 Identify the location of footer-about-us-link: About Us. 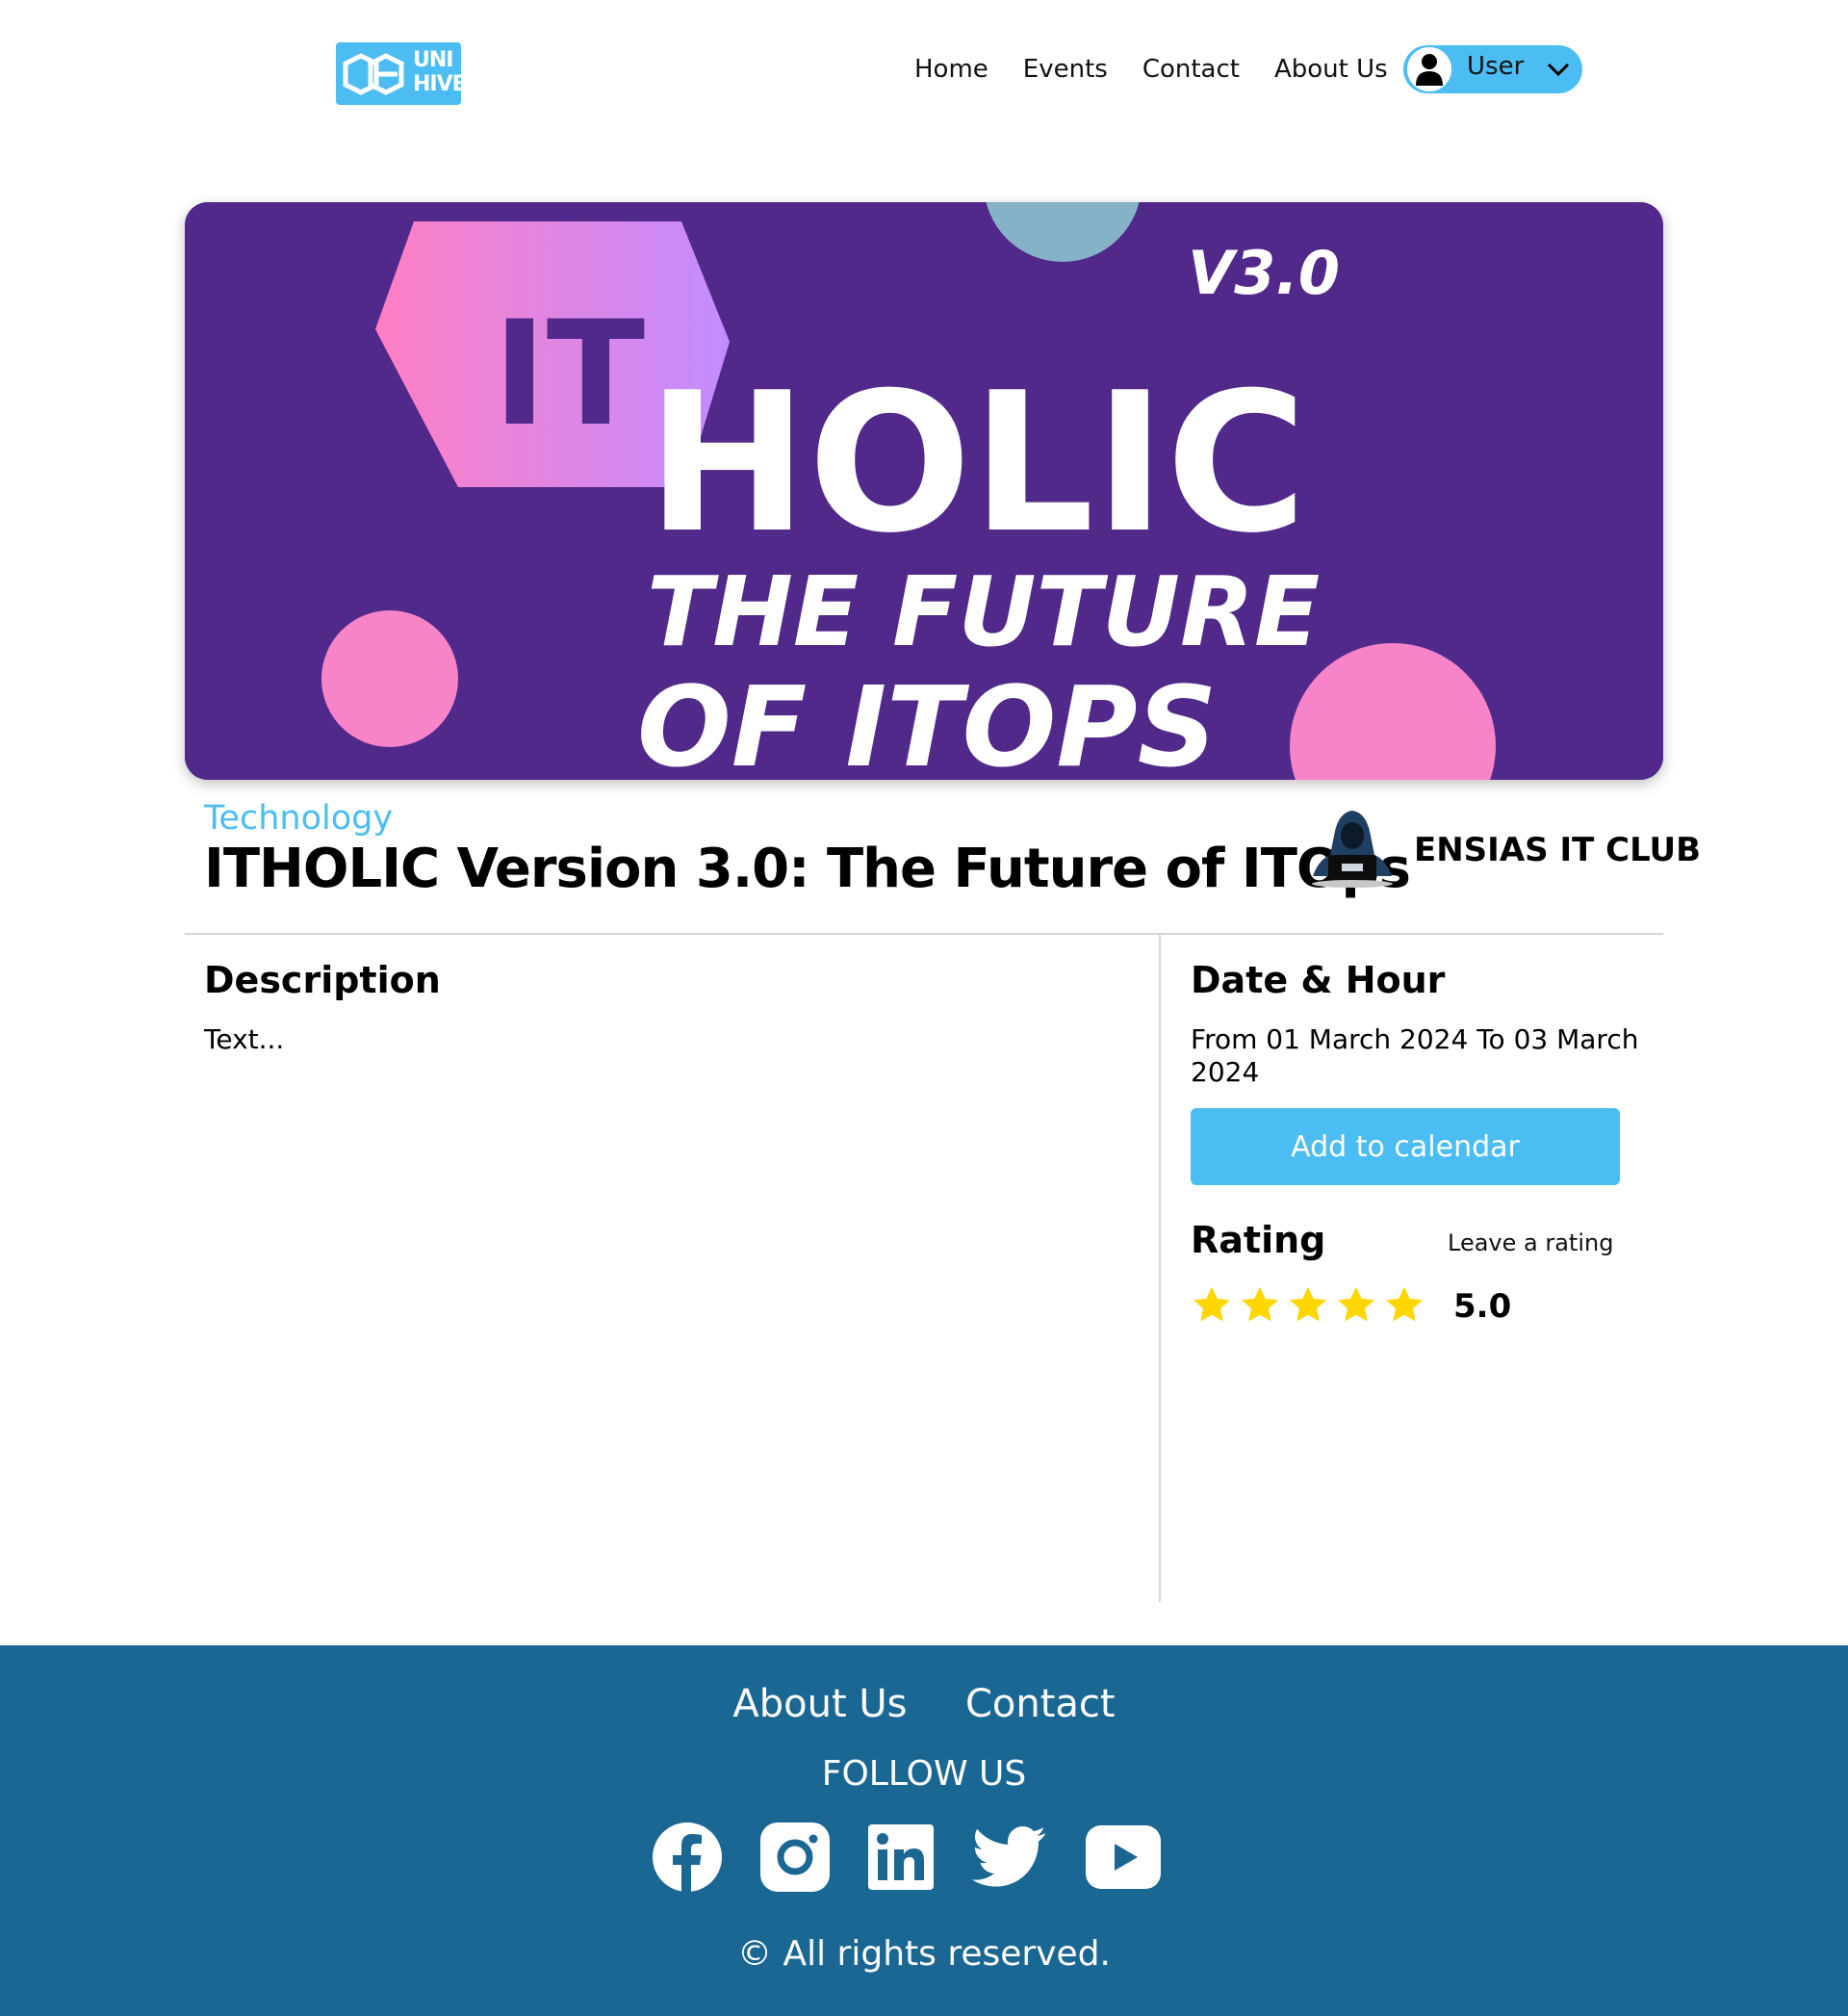
(819, 1704).